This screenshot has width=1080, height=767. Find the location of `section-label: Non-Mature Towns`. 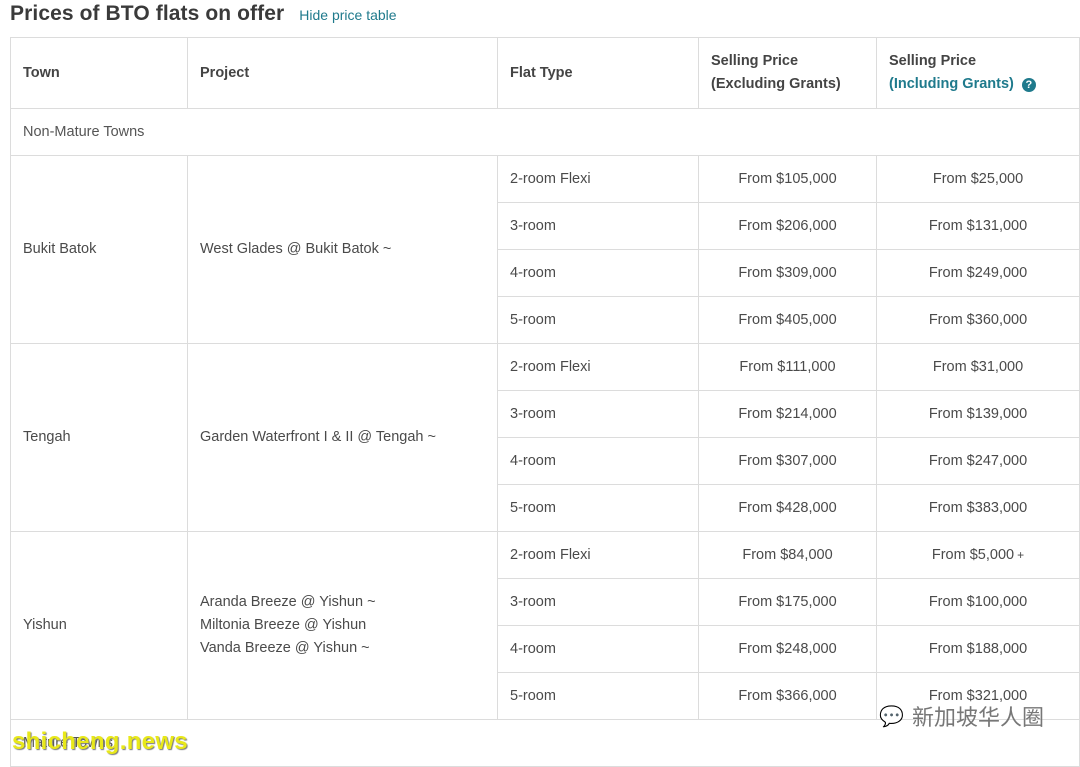

section-label: Non-Mature Towns is located at coordinates (545, 132).